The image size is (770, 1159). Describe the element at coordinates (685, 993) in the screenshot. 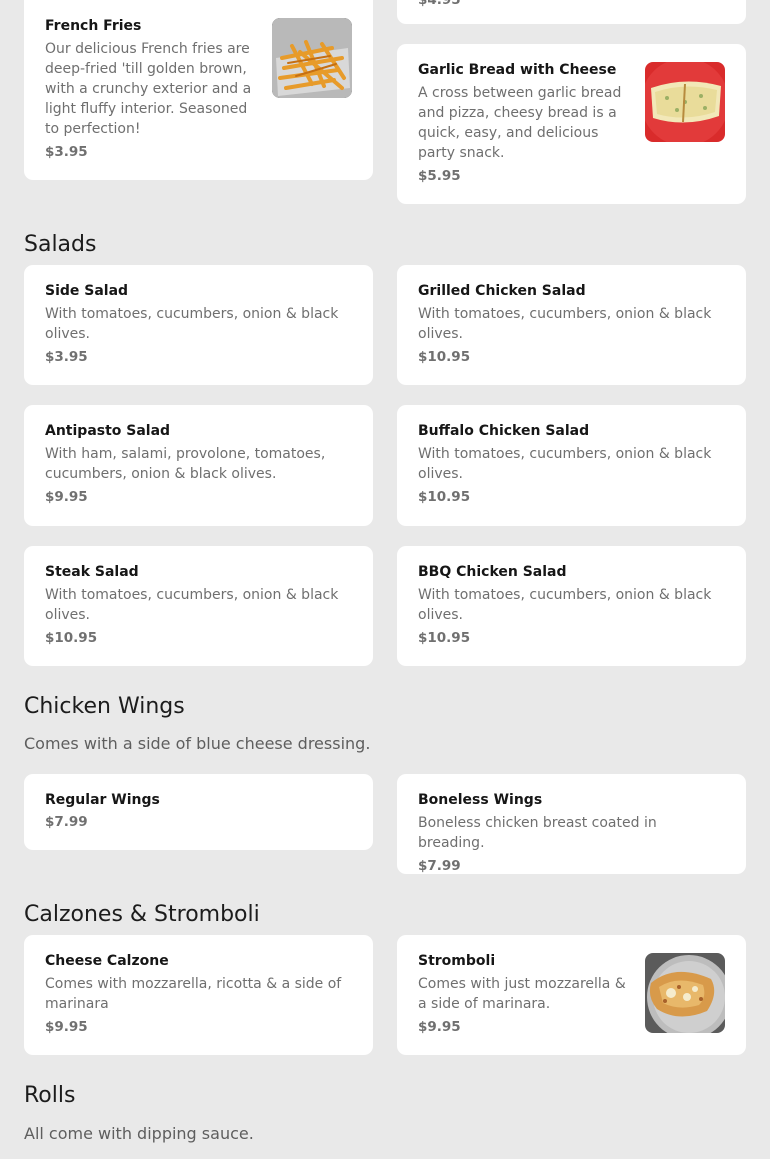

I see `stromboli-photo` at that location.